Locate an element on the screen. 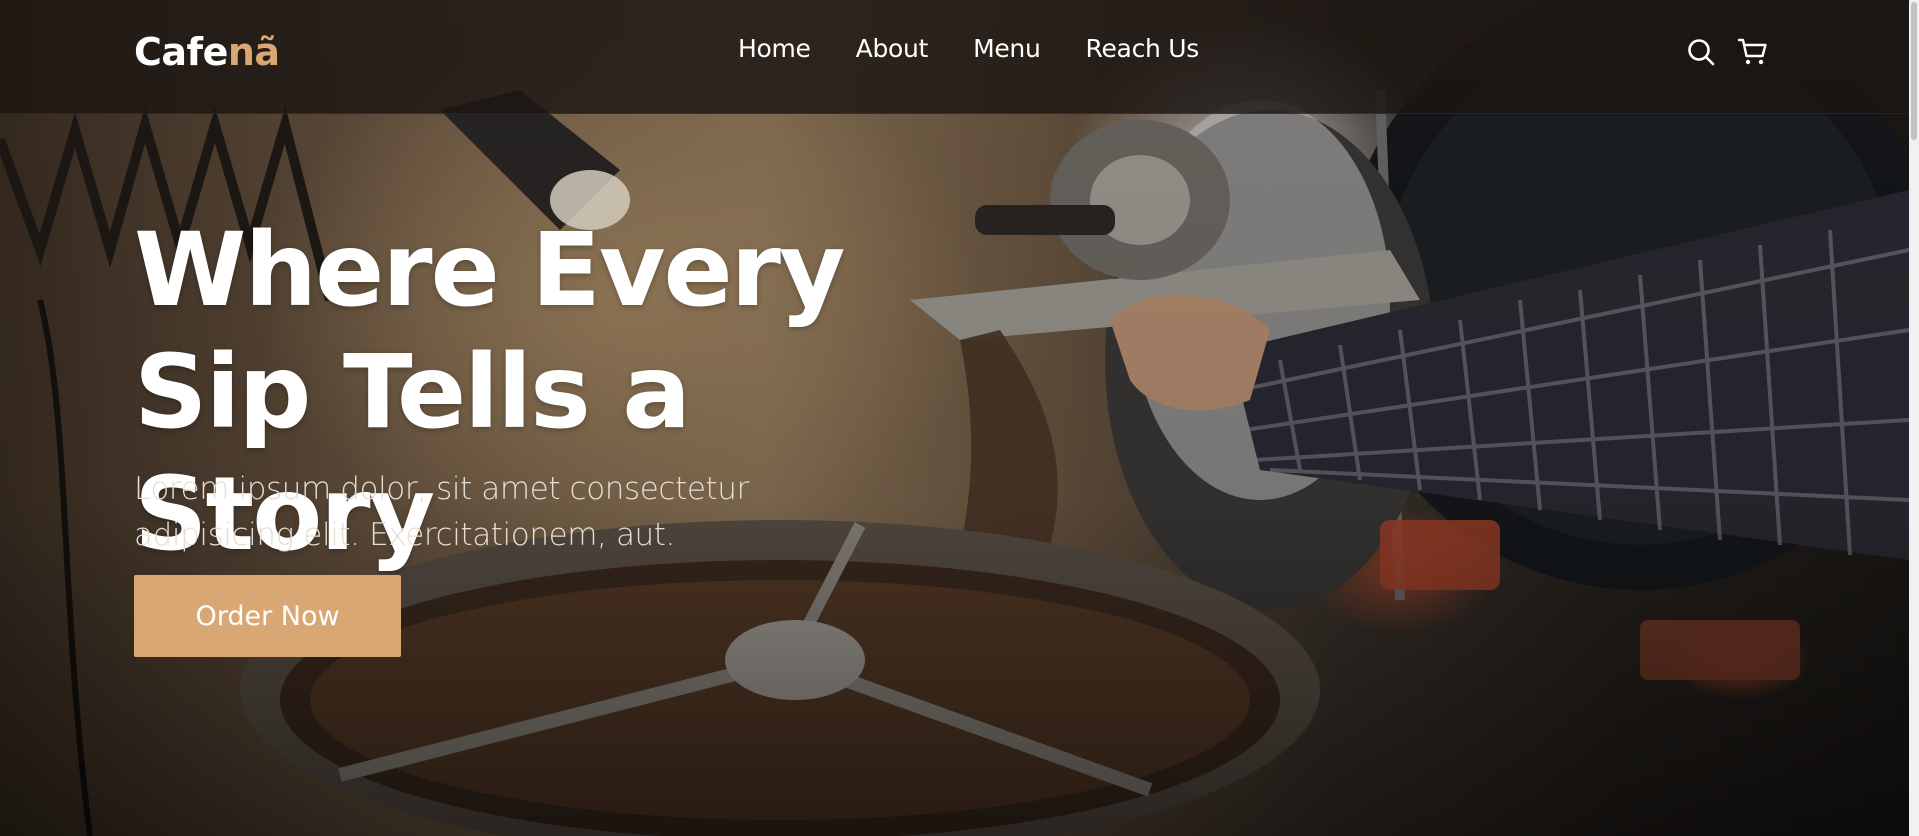  nav-link-home: Home is located at coordinates (774, 48).